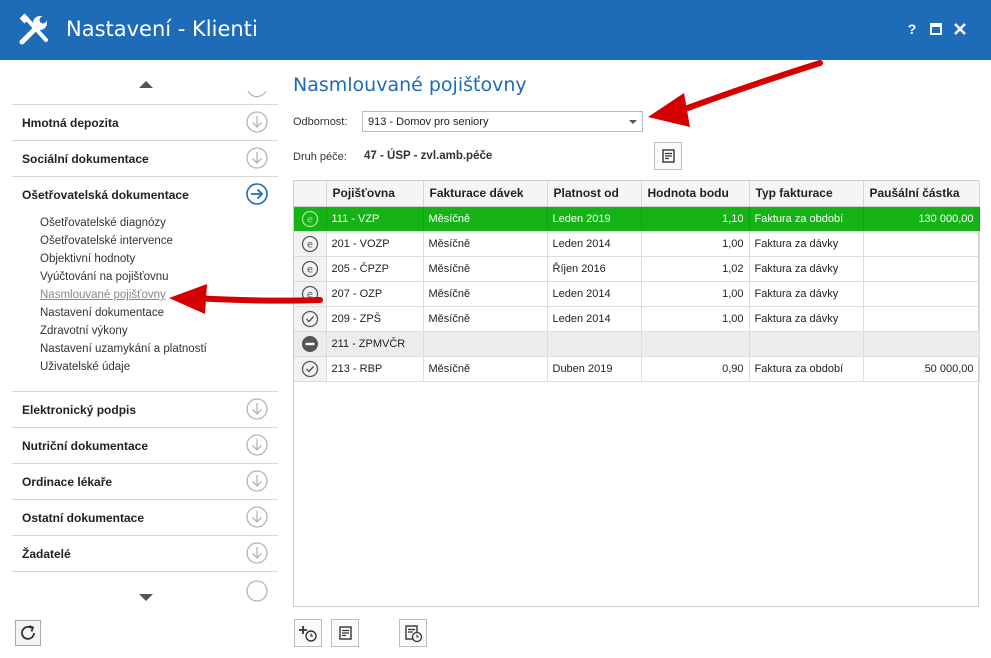 The image size is (991, 658). I want to click on help-button: ?, so click(912, 29).